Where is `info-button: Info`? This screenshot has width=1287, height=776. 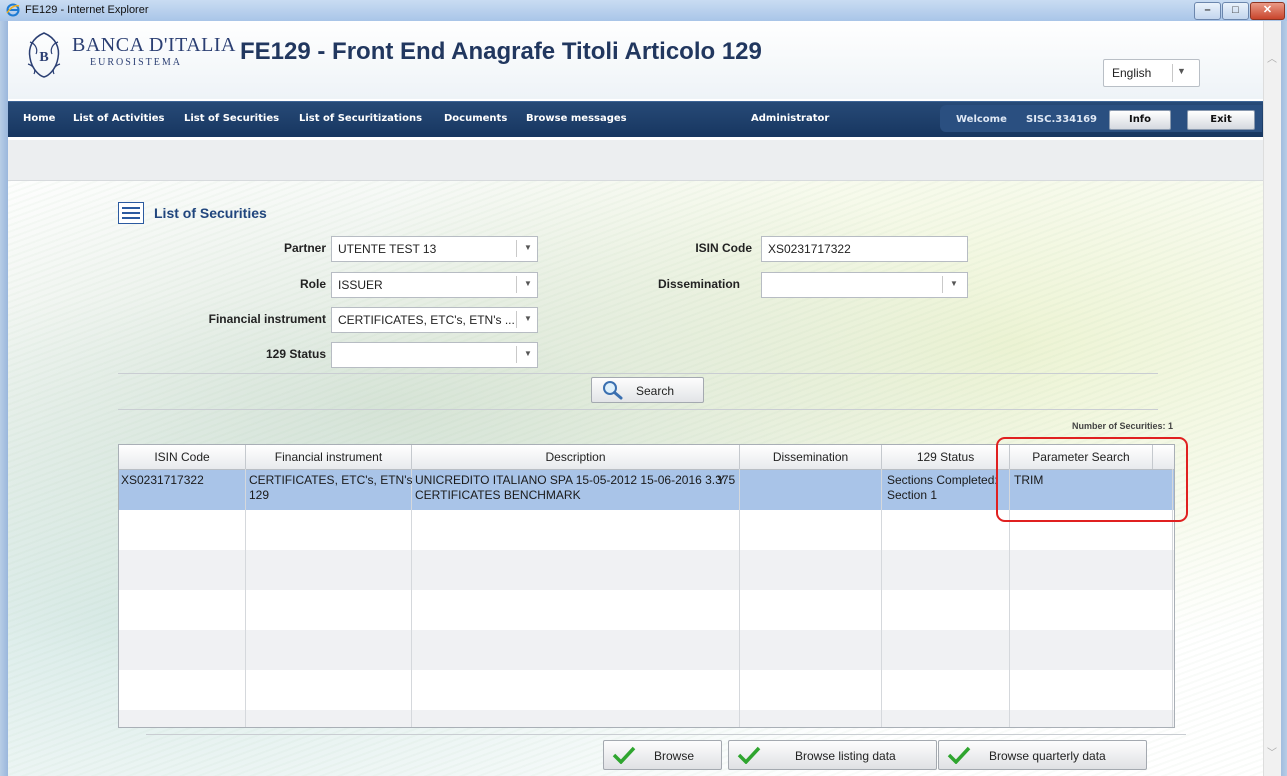
info-button: Info is located at coordinates (1140, 120).